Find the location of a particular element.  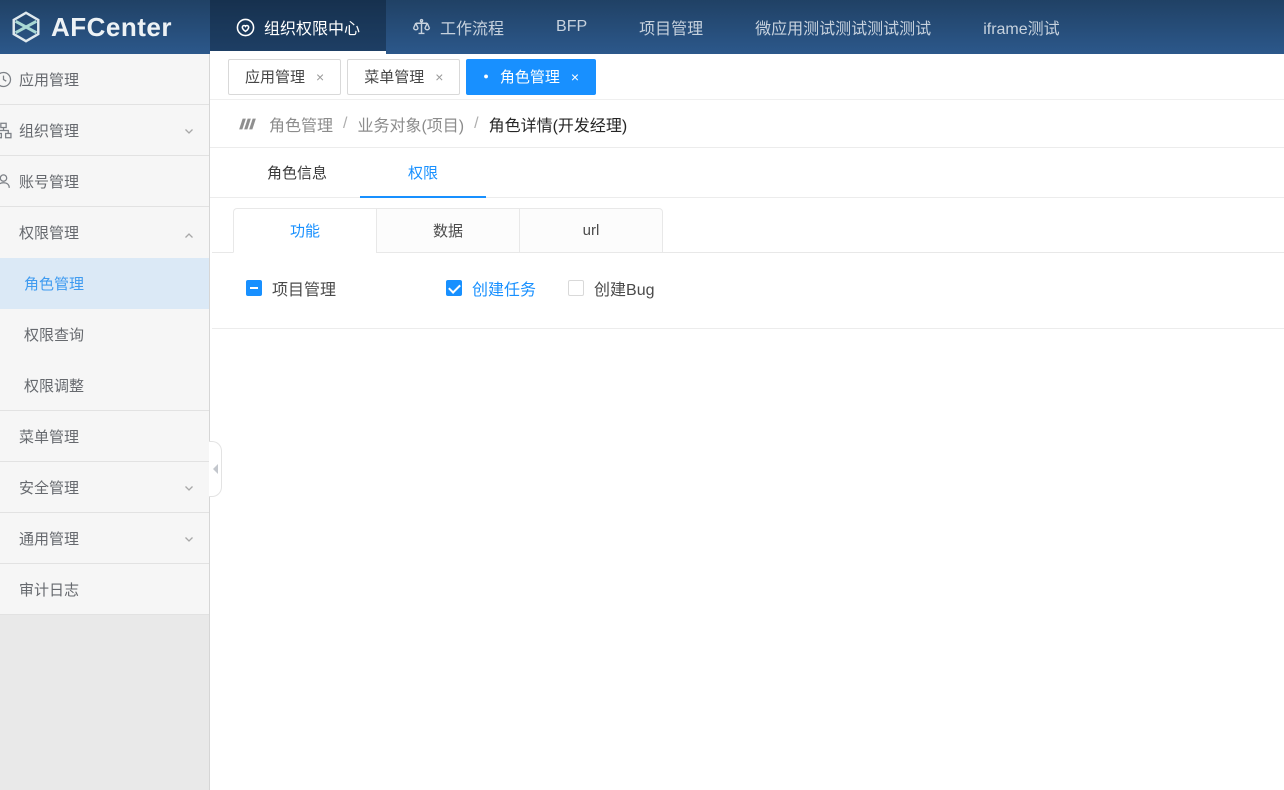

sidebar-item-label: 通用管理 is located at coordinates (49, 539).